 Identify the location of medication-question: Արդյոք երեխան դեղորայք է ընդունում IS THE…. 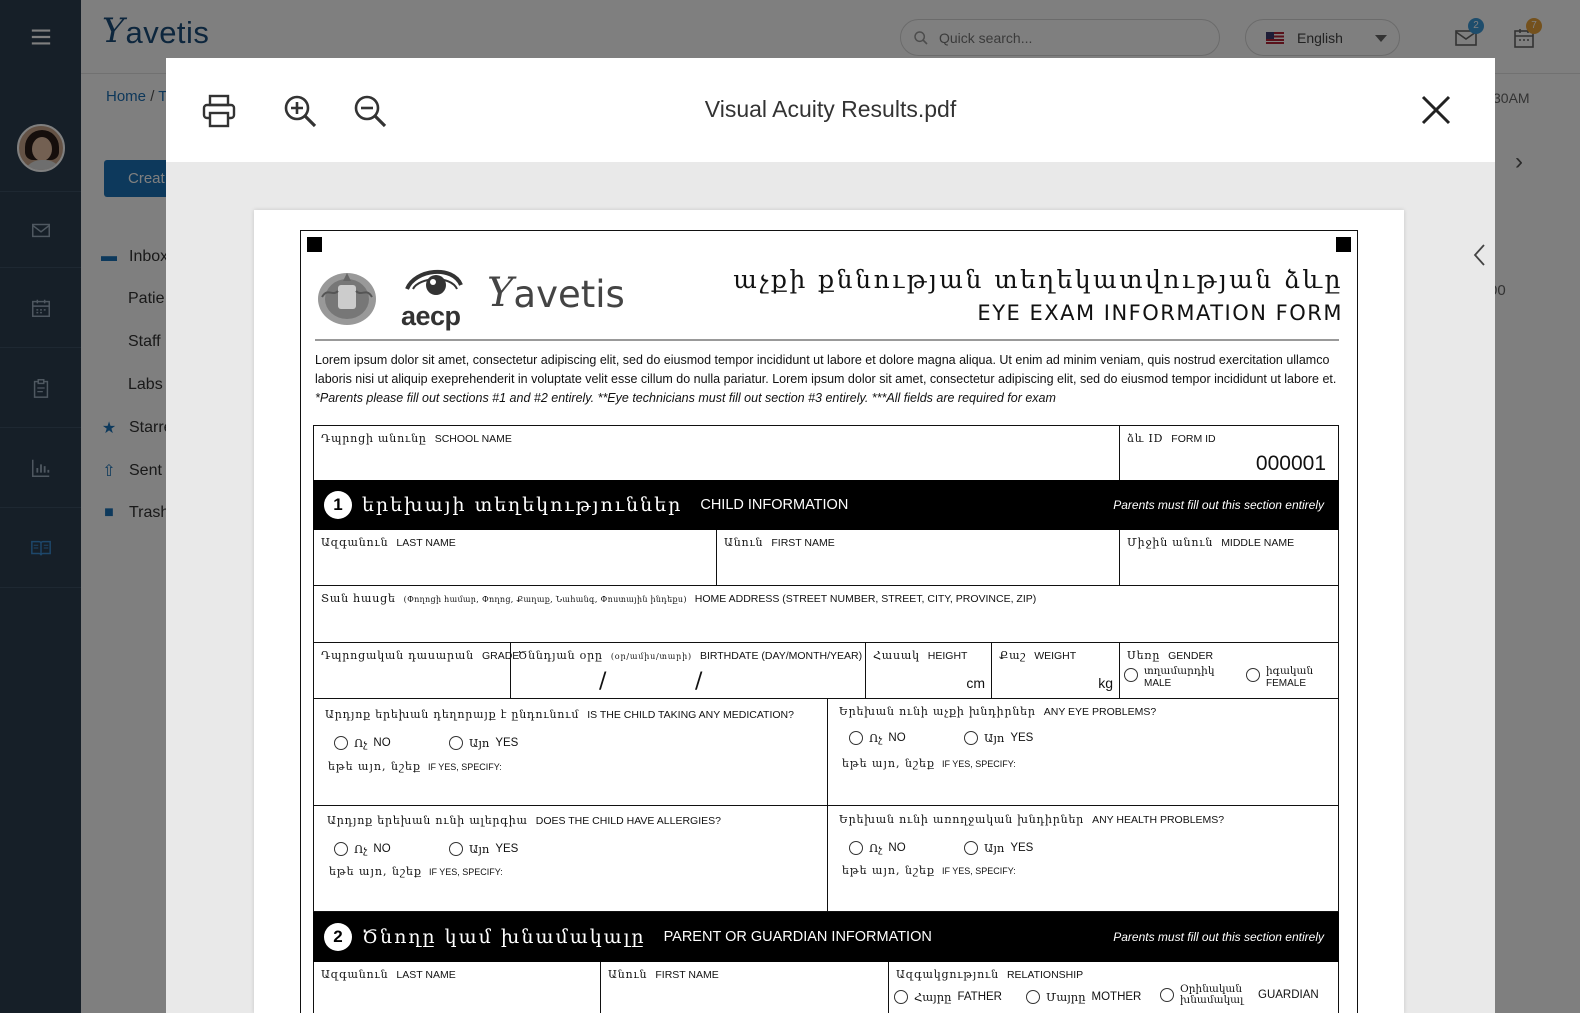
(571, 752).